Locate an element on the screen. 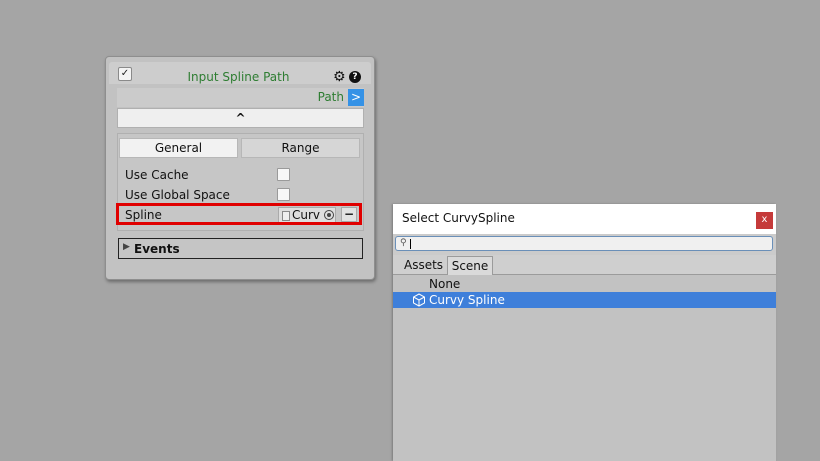  search-icon: ⚲ is located at coordinates (403, 243).